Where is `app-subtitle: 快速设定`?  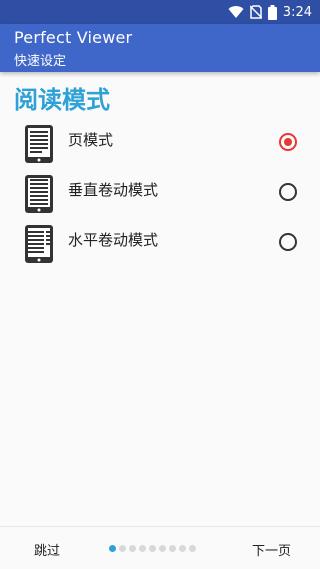 app-subtitle: 快速设定 is located at coordinates (40, 61).